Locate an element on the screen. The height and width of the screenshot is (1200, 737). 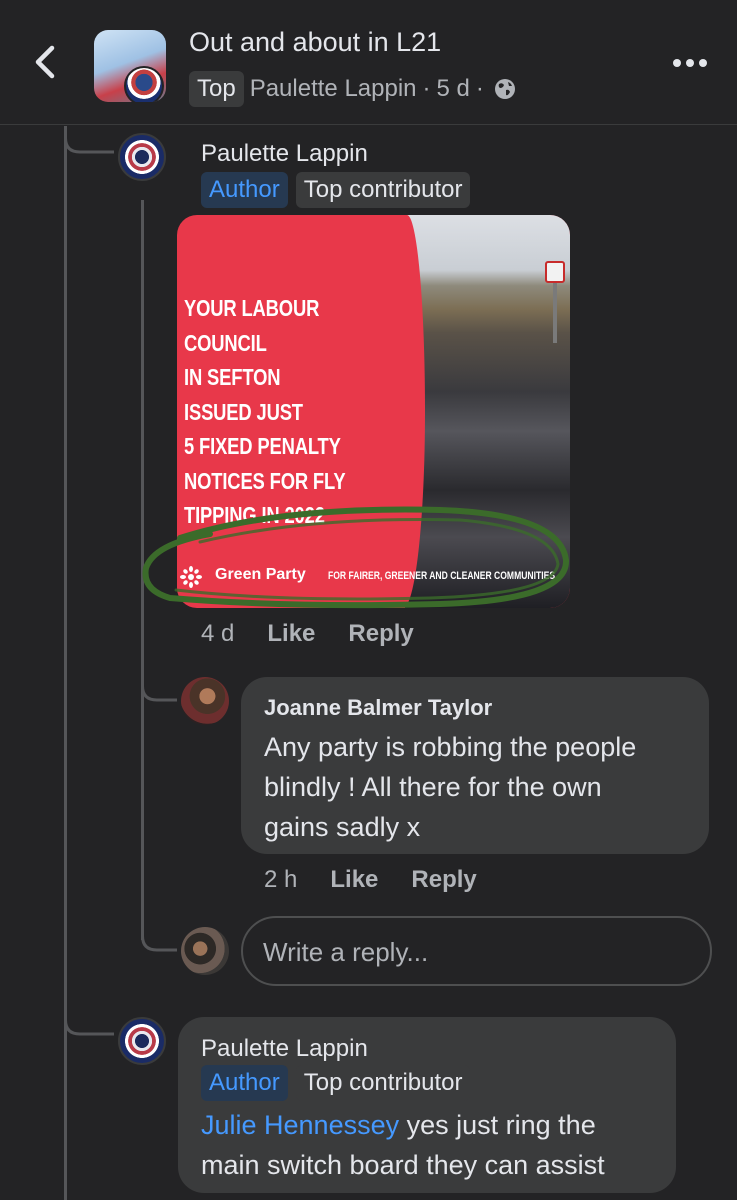
road-sign is located at coordinates (555, 272).